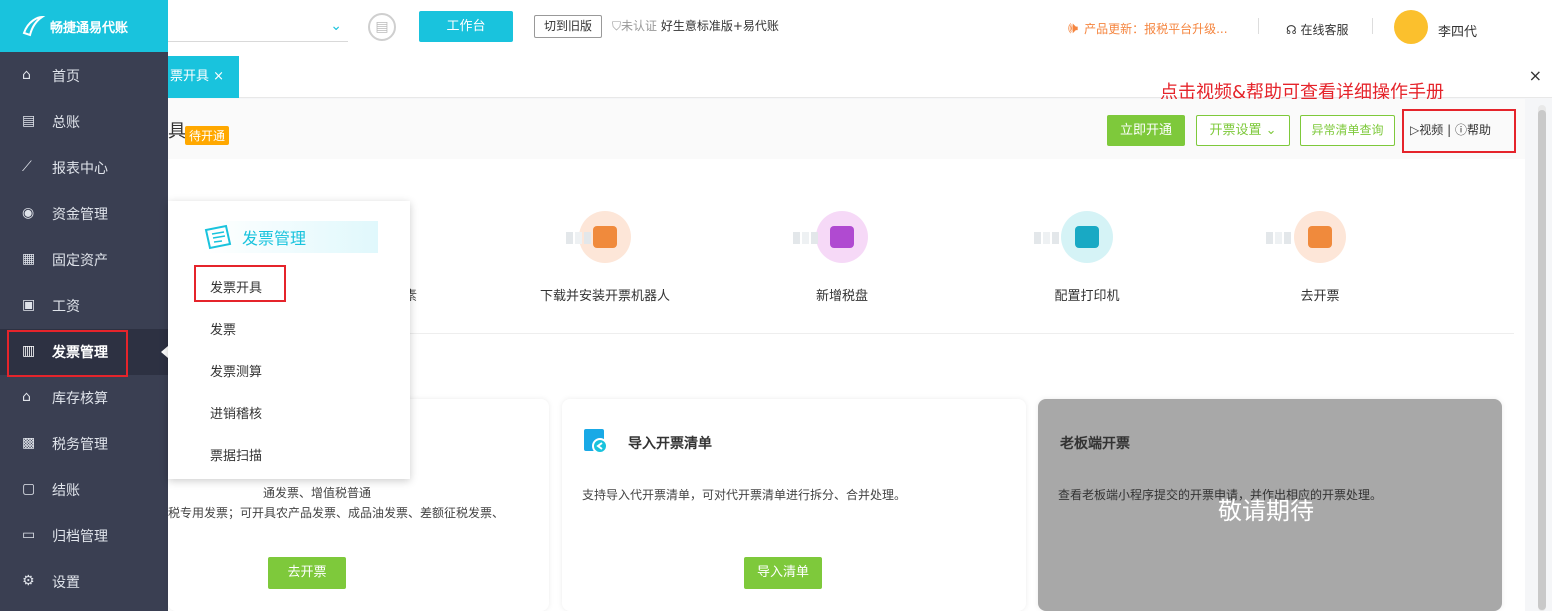  Describe the element at coordinates (719, 26) in the screenshot. I see `edition-label: 好生意标准版+易代账` at that location.